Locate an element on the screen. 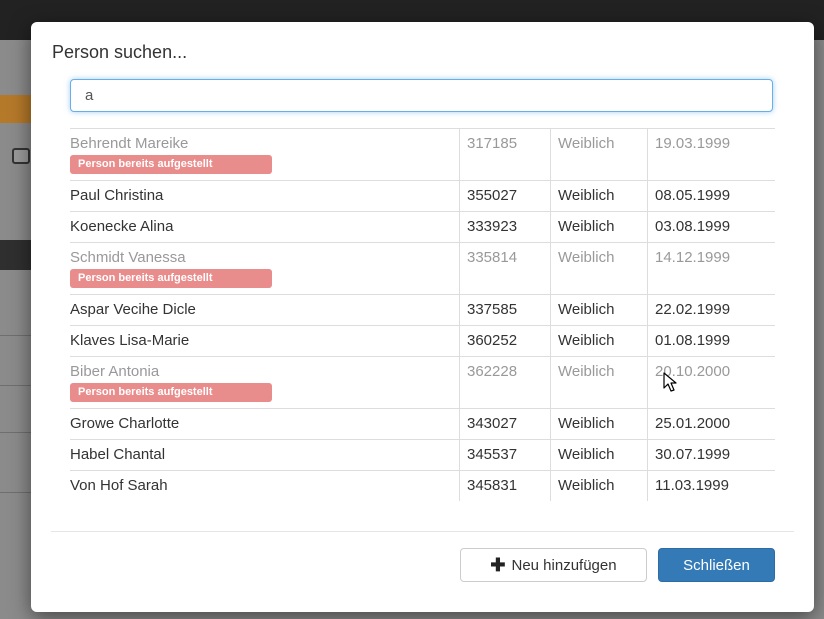 The height and width of the screenshot is (619, 824). close-label: Schließen is located at coordinates (716, 565).